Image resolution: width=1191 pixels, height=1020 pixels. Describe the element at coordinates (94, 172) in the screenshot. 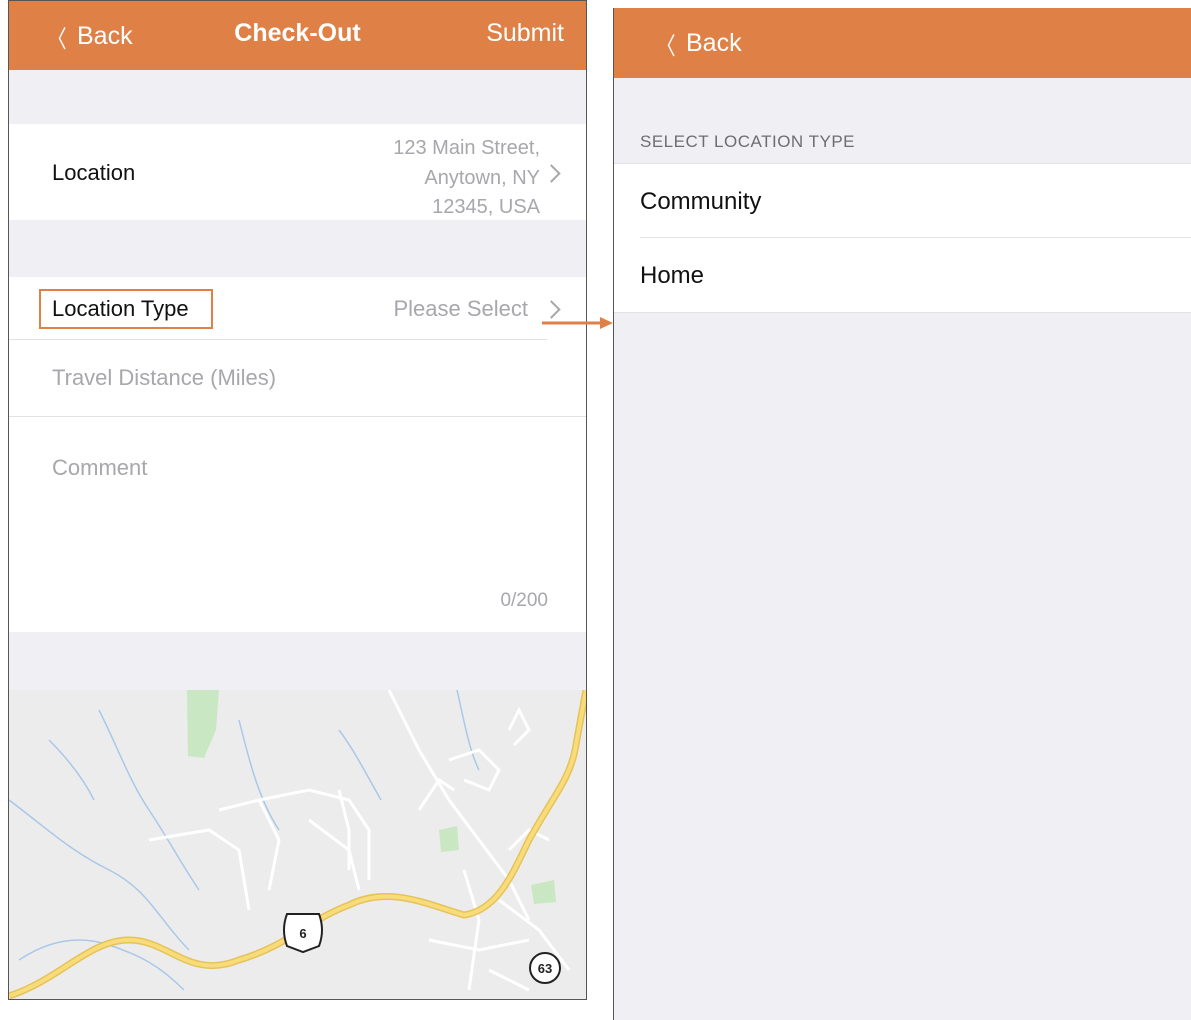

I see `location-label: Location` at that location.